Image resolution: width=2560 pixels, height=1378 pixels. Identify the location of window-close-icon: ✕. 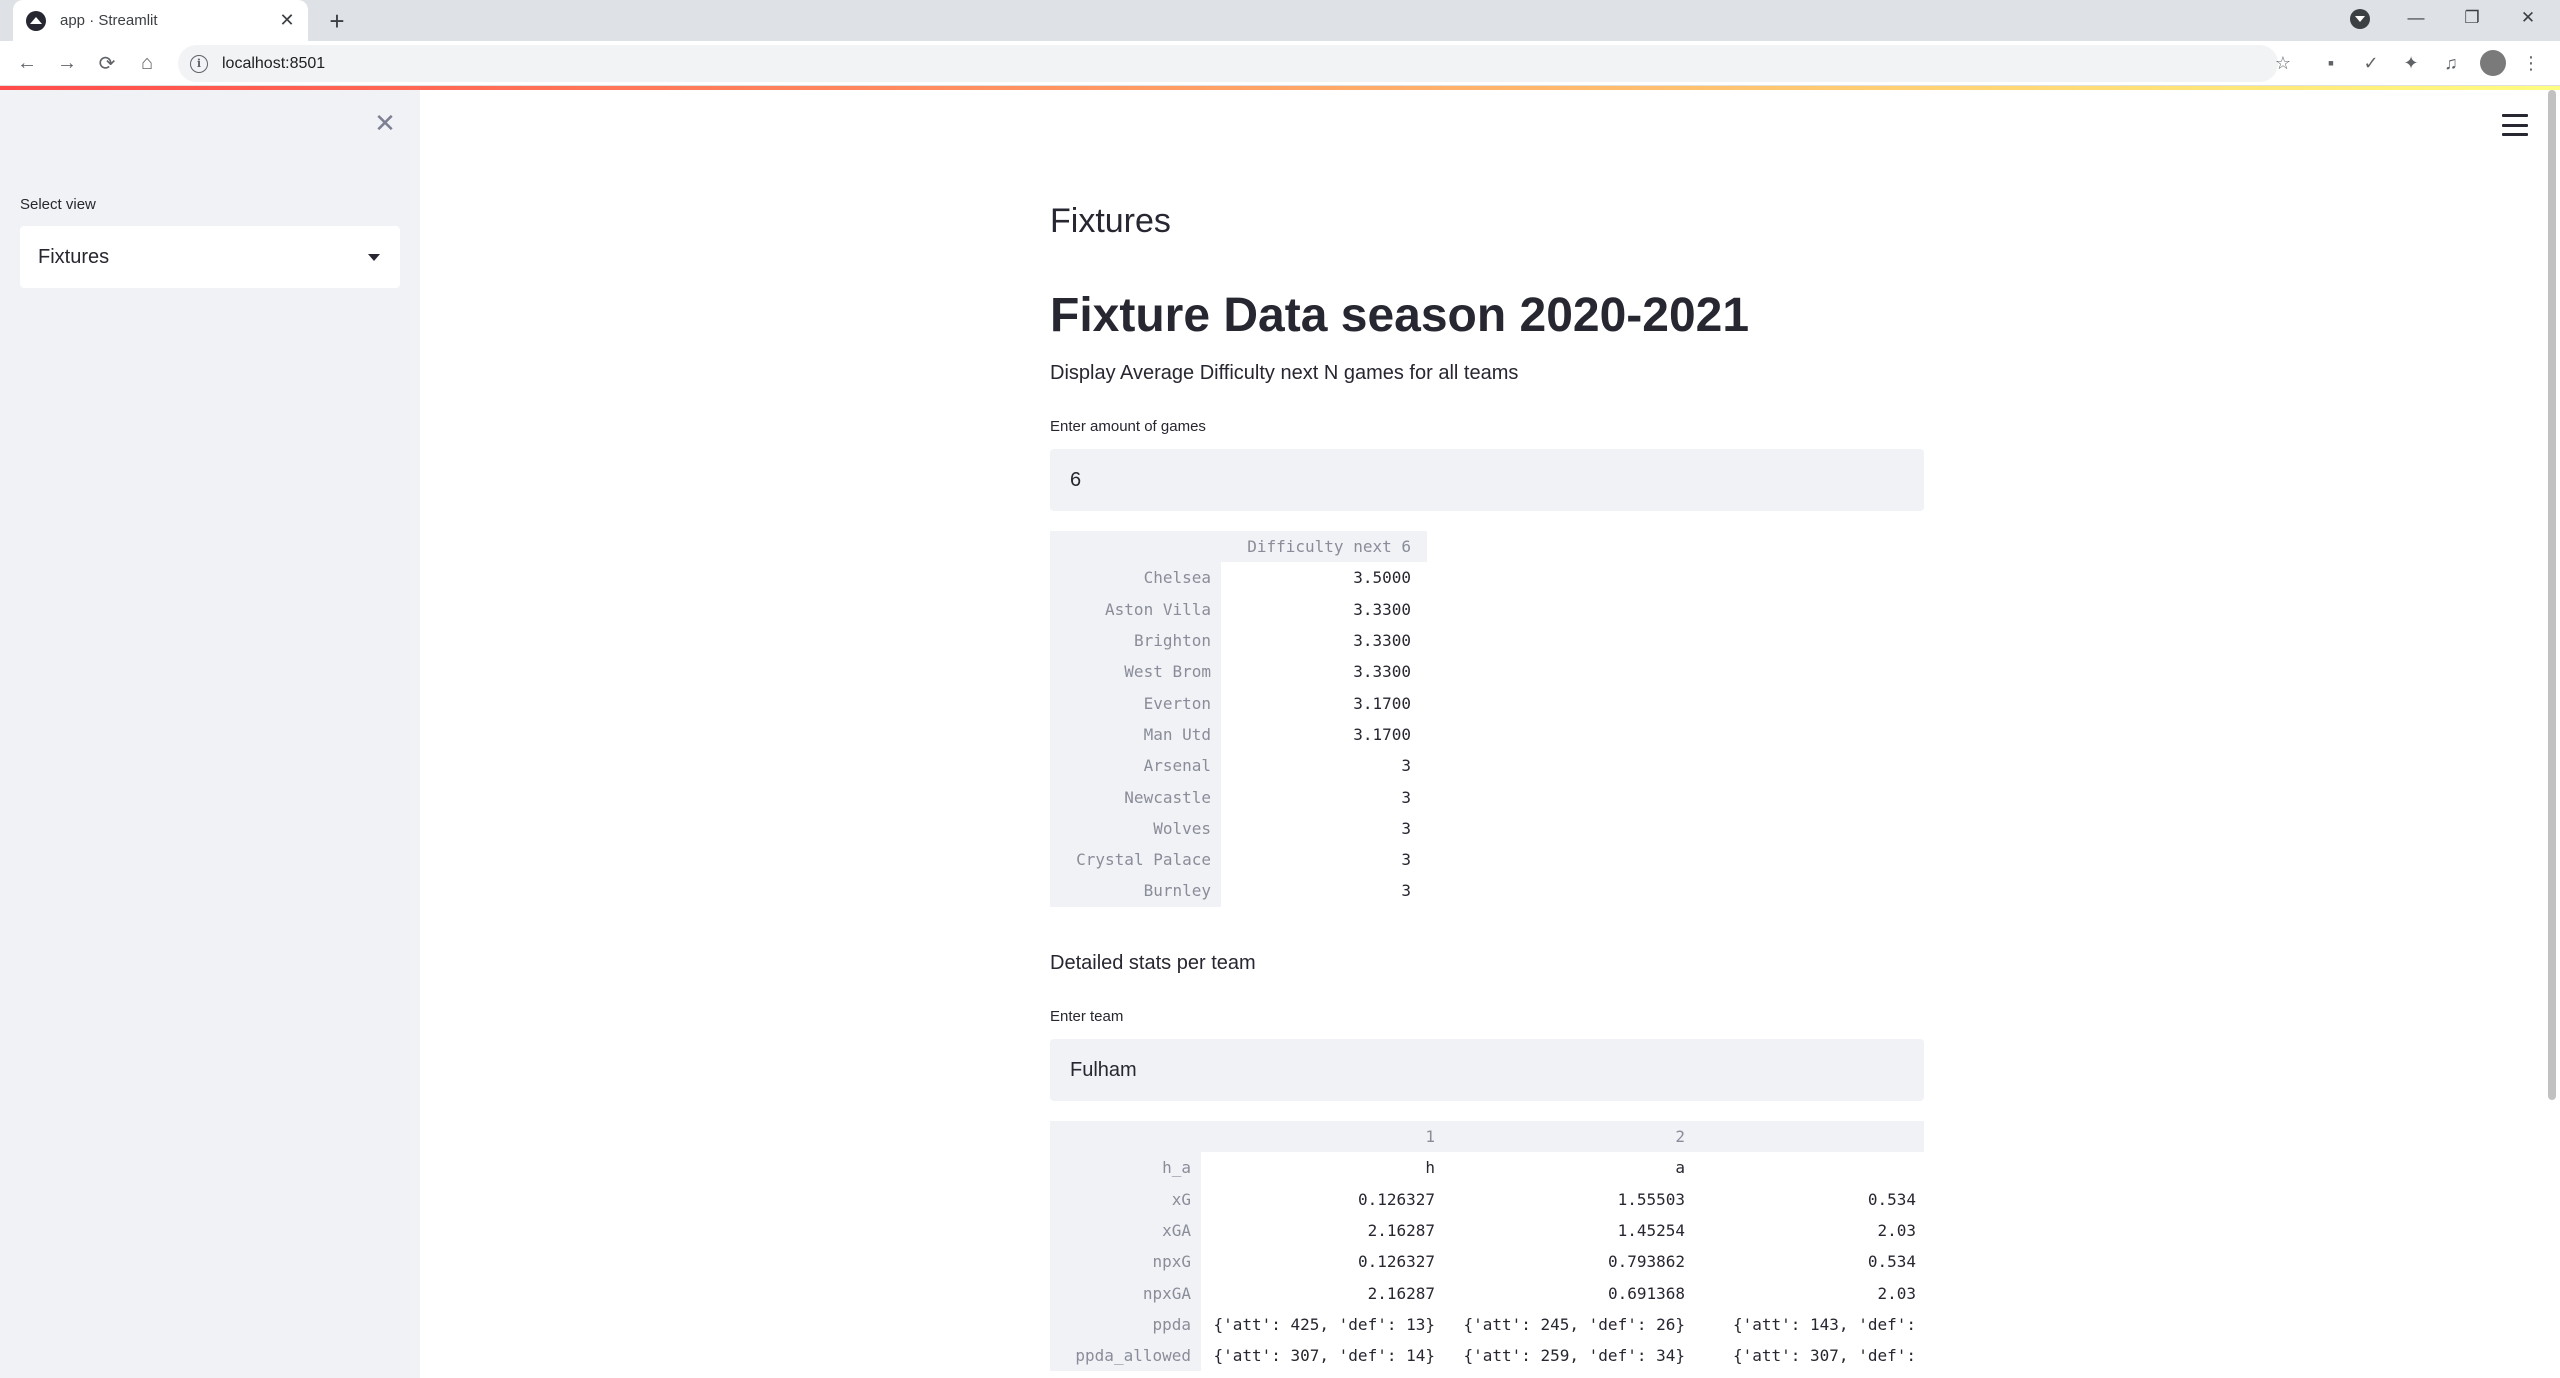
(2528, 18).